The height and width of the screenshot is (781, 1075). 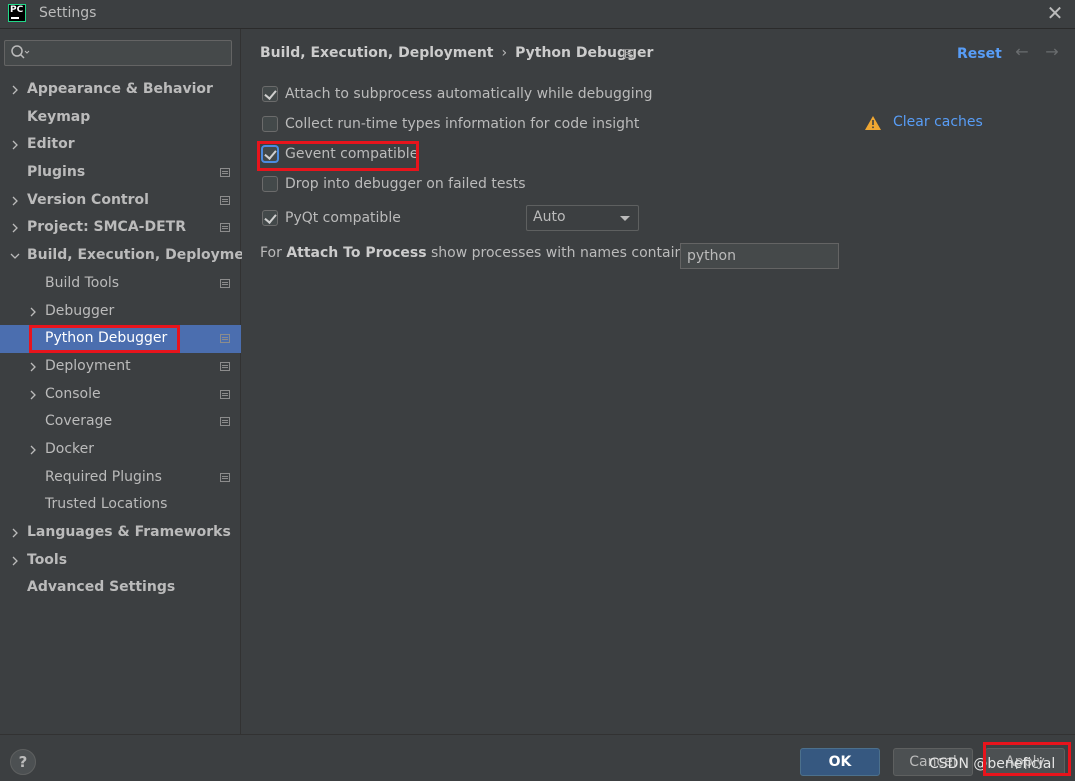 What do you see at coordinates (51, 144) in the screenshot?
I see `sidebar-item-label: Editor` at bounding box center [51, 144].